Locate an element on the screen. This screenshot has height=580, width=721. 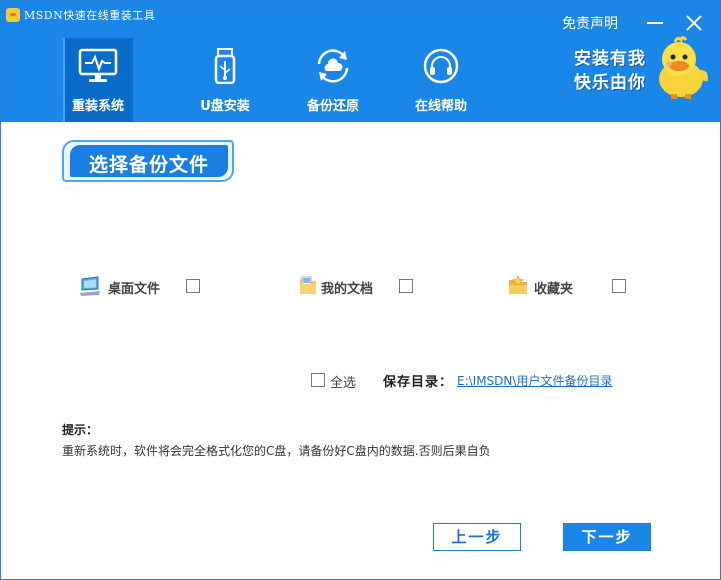
select-all-checkbox is located at coordinates (318, 380).